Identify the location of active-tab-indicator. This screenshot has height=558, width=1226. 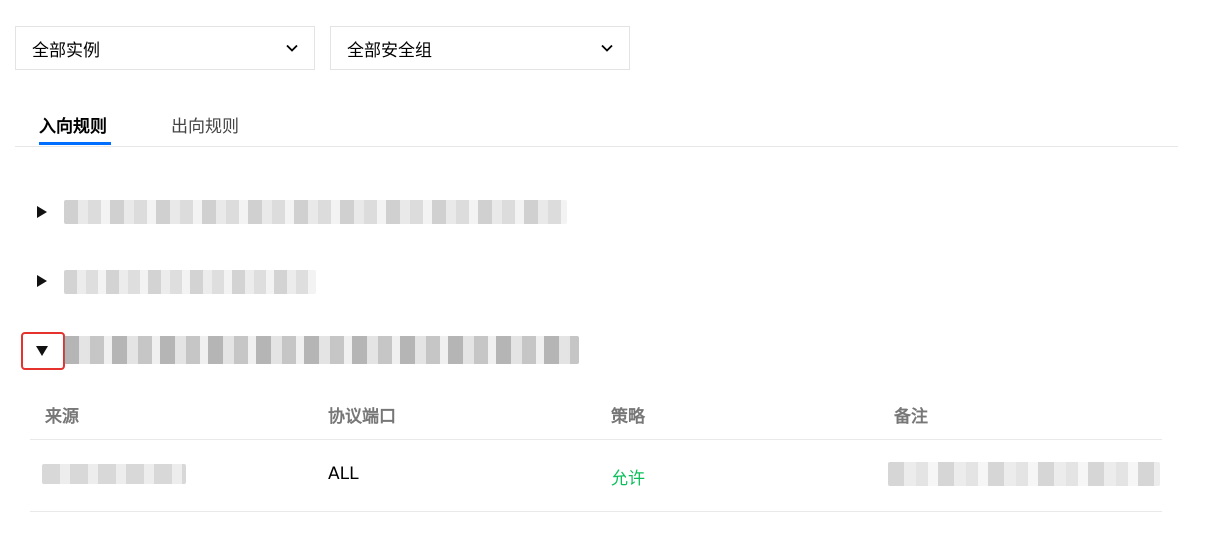
(75, 143).